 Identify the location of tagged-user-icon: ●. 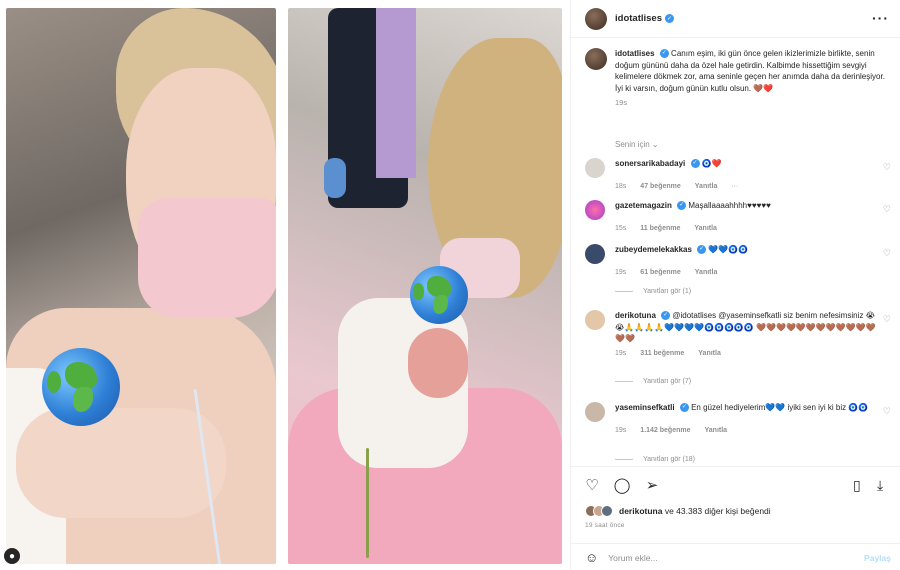
(12, 556).